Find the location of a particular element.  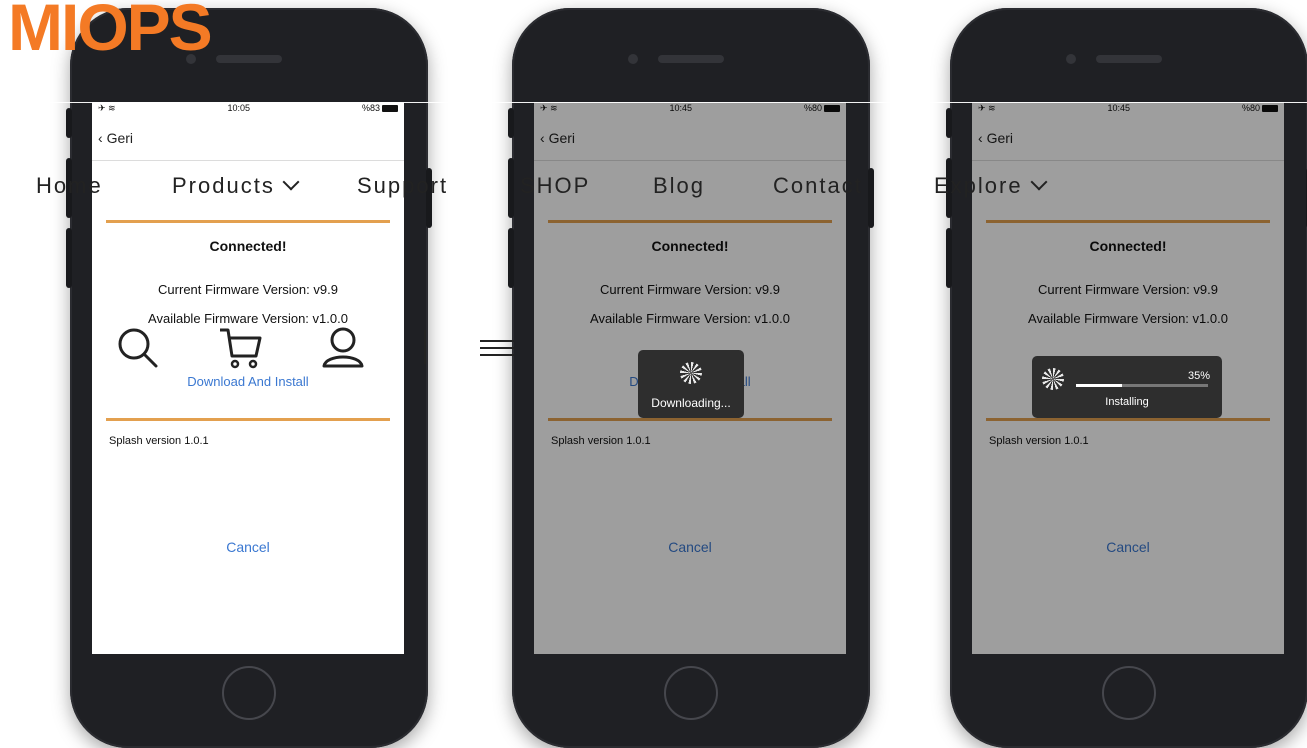

hud-label: Installing is located at coordinates (1127, 402).